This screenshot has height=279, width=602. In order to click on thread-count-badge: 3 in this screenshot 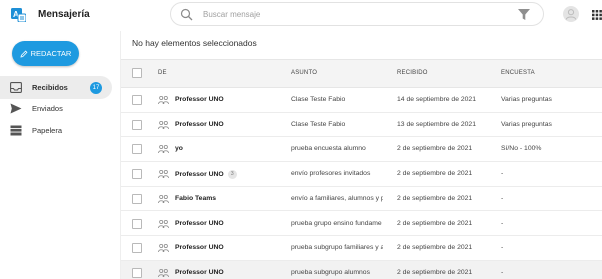, I will do `click(232, 175)`.